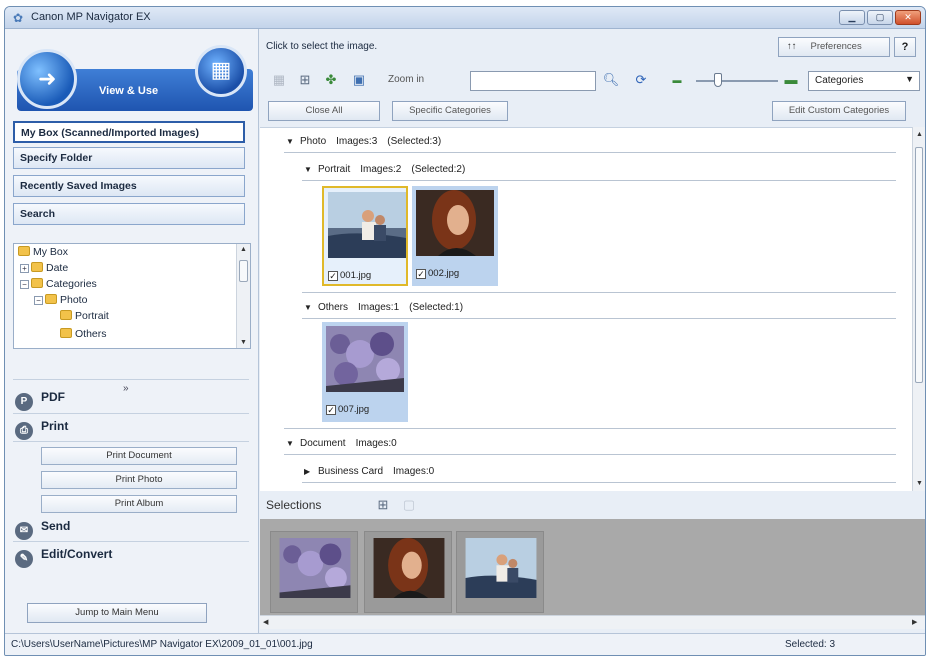  I want to click on print-photo-button: Print Photo, so click(139, 480).